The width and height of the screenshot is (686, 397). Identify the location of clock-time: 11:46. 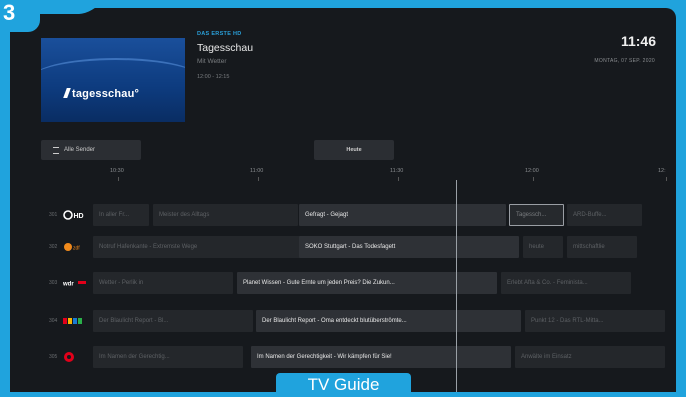
(638, 41).